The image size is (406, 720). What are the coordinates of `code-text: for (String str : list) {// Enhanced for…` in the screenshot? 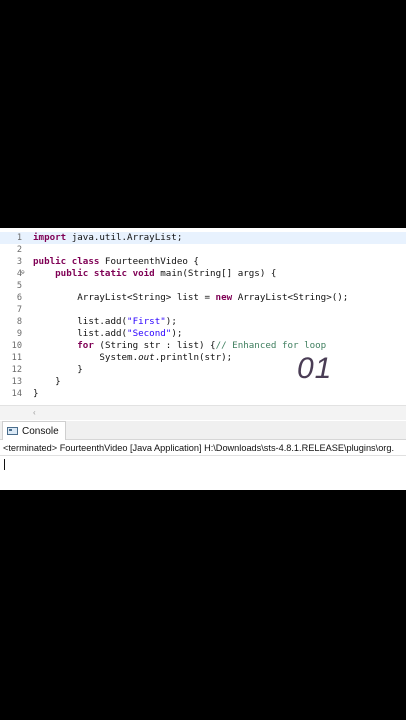 It's located at (179, 346).